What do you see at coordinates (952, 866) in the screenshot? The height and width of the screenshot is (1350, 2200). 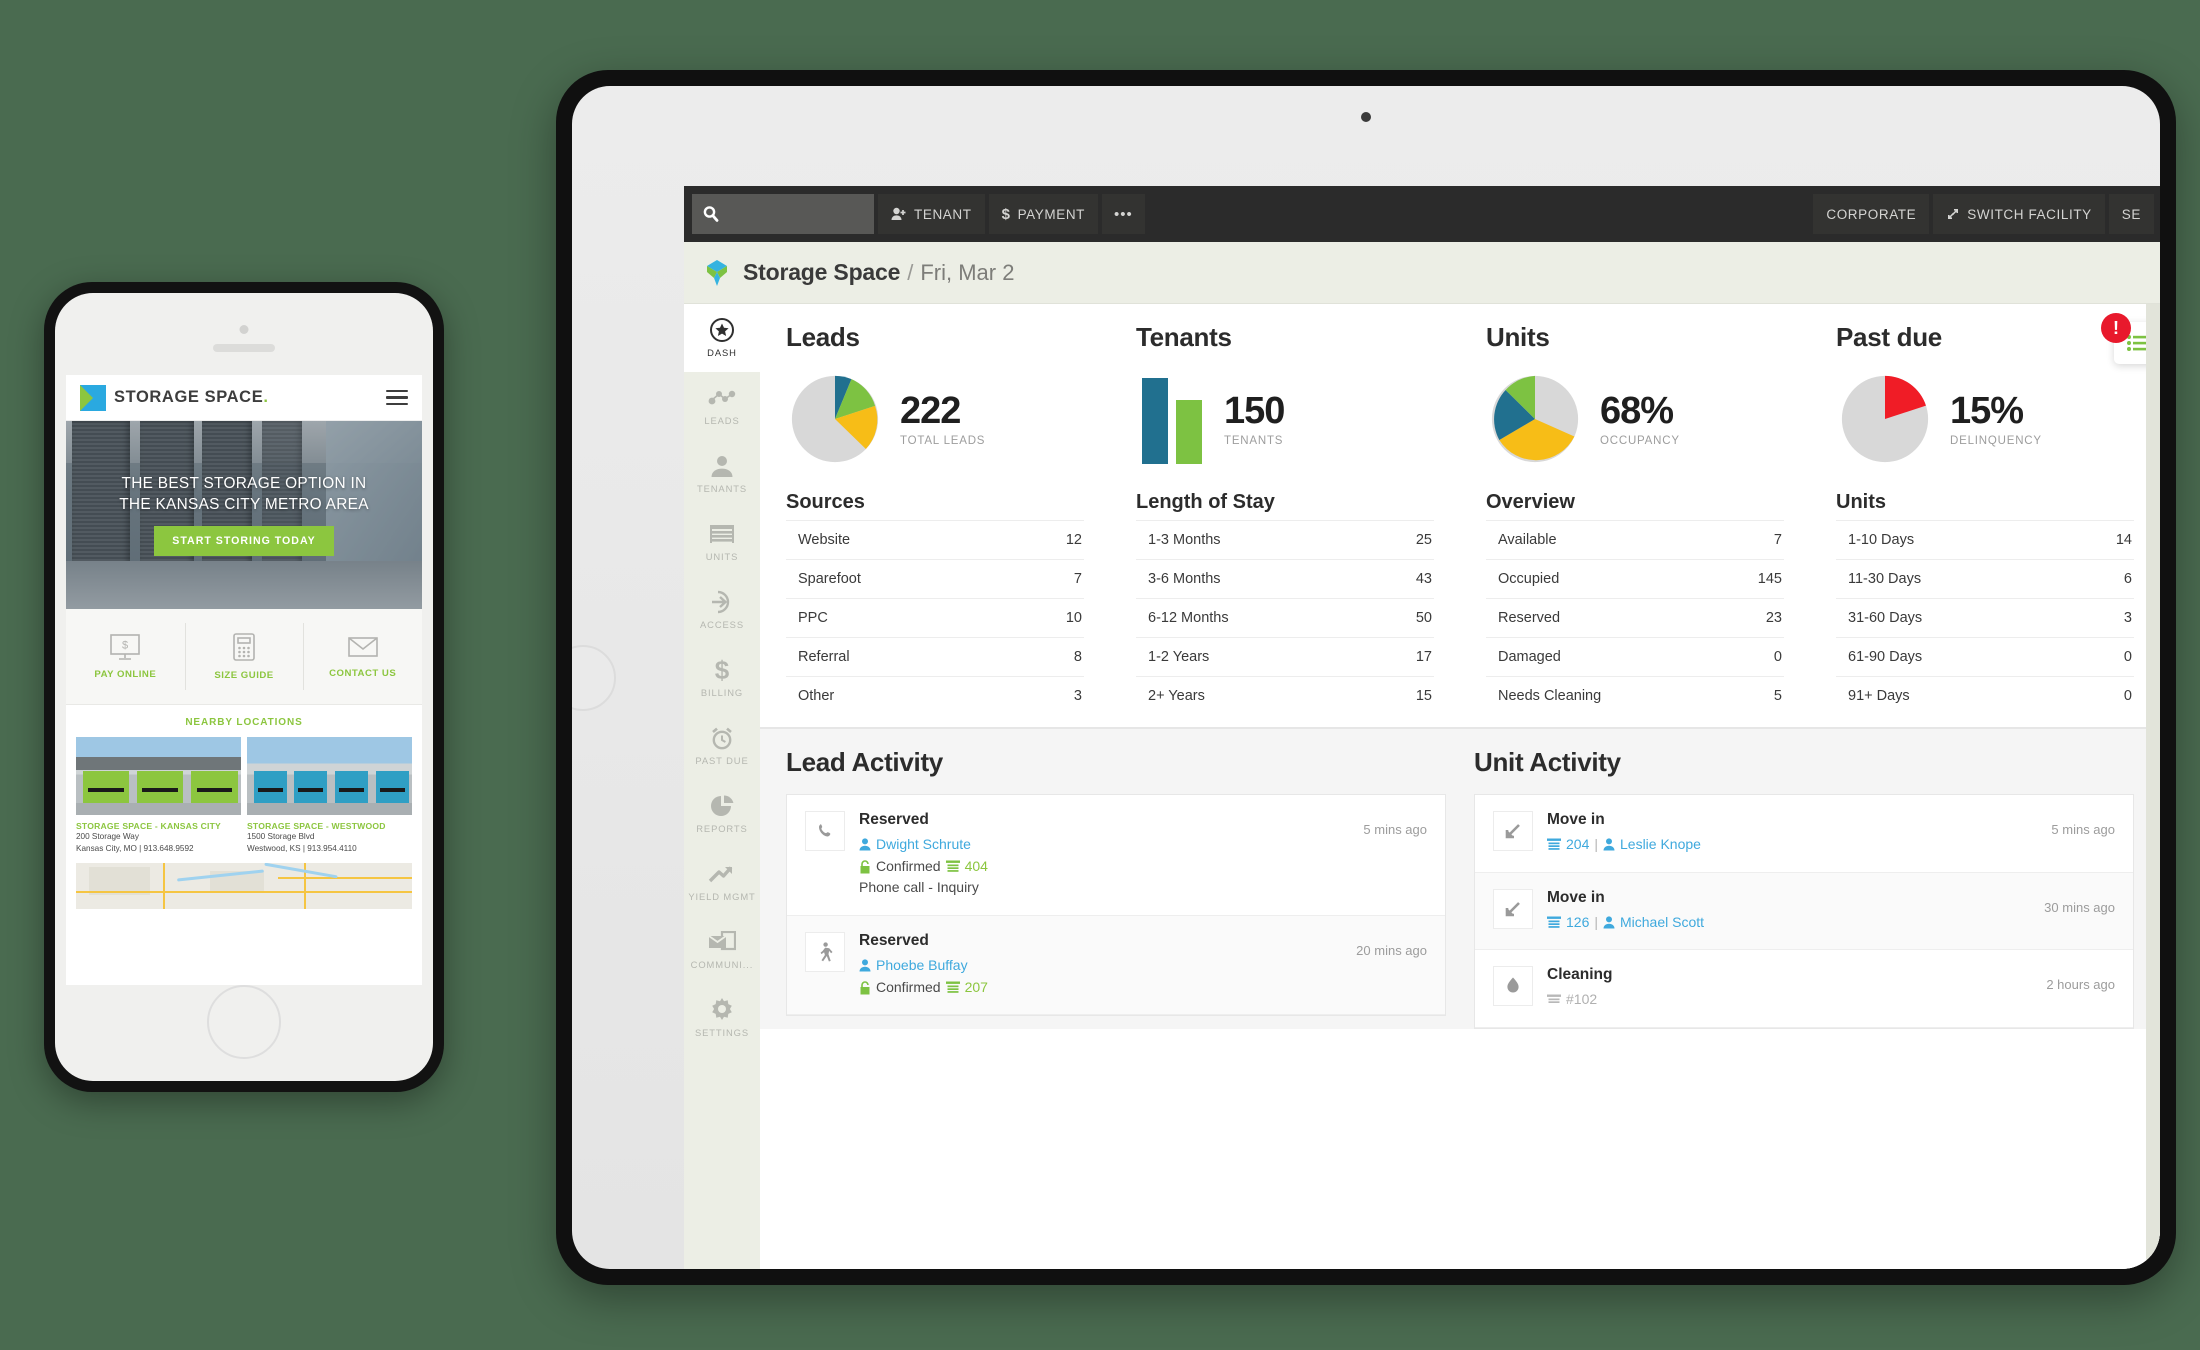 I see `garage-door-icon` at bounding box center [952, 866].